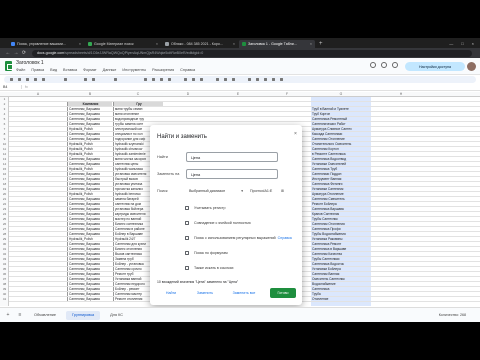 Image resolution: width=480 pixels, height=360 pixels. I want to click on italic-icon, so click(153, 79).